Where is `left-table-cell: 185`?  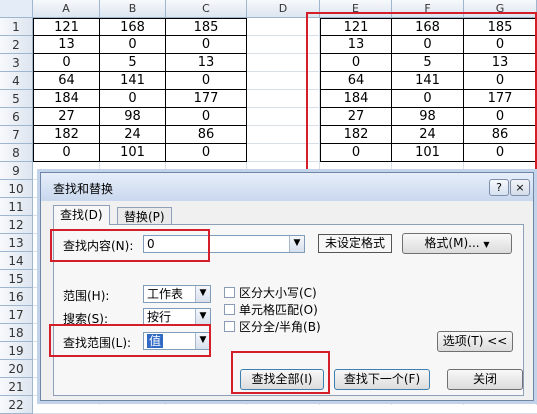 left-table-cell: 185 is located at coordinates (206, 27).